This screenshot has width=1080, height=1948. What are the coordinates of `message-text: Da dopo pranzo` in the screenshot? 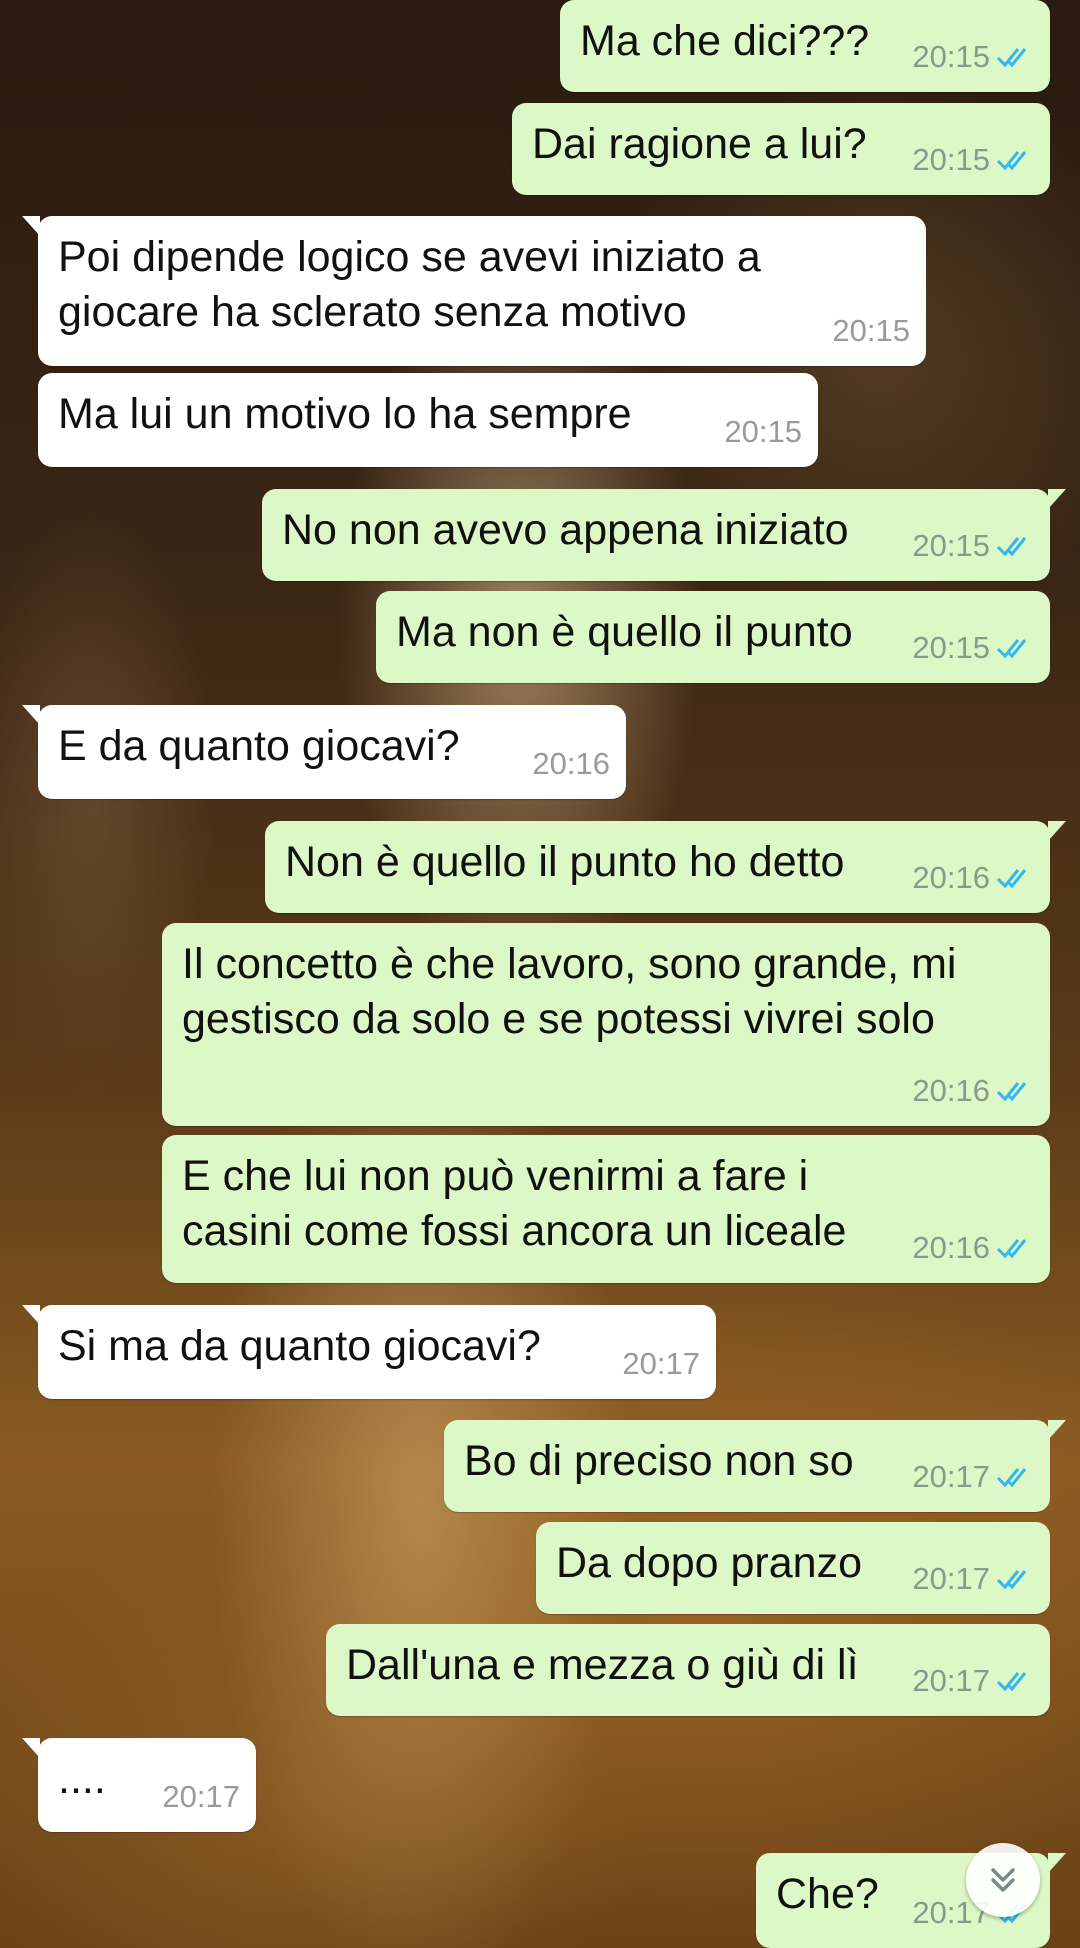 It's located at (709, 1563).